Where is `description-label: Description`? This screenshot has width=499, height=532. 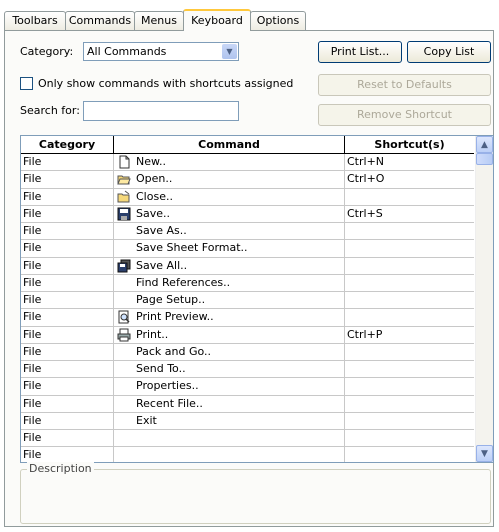 description-label: Description is located at coordinates (60, 468).